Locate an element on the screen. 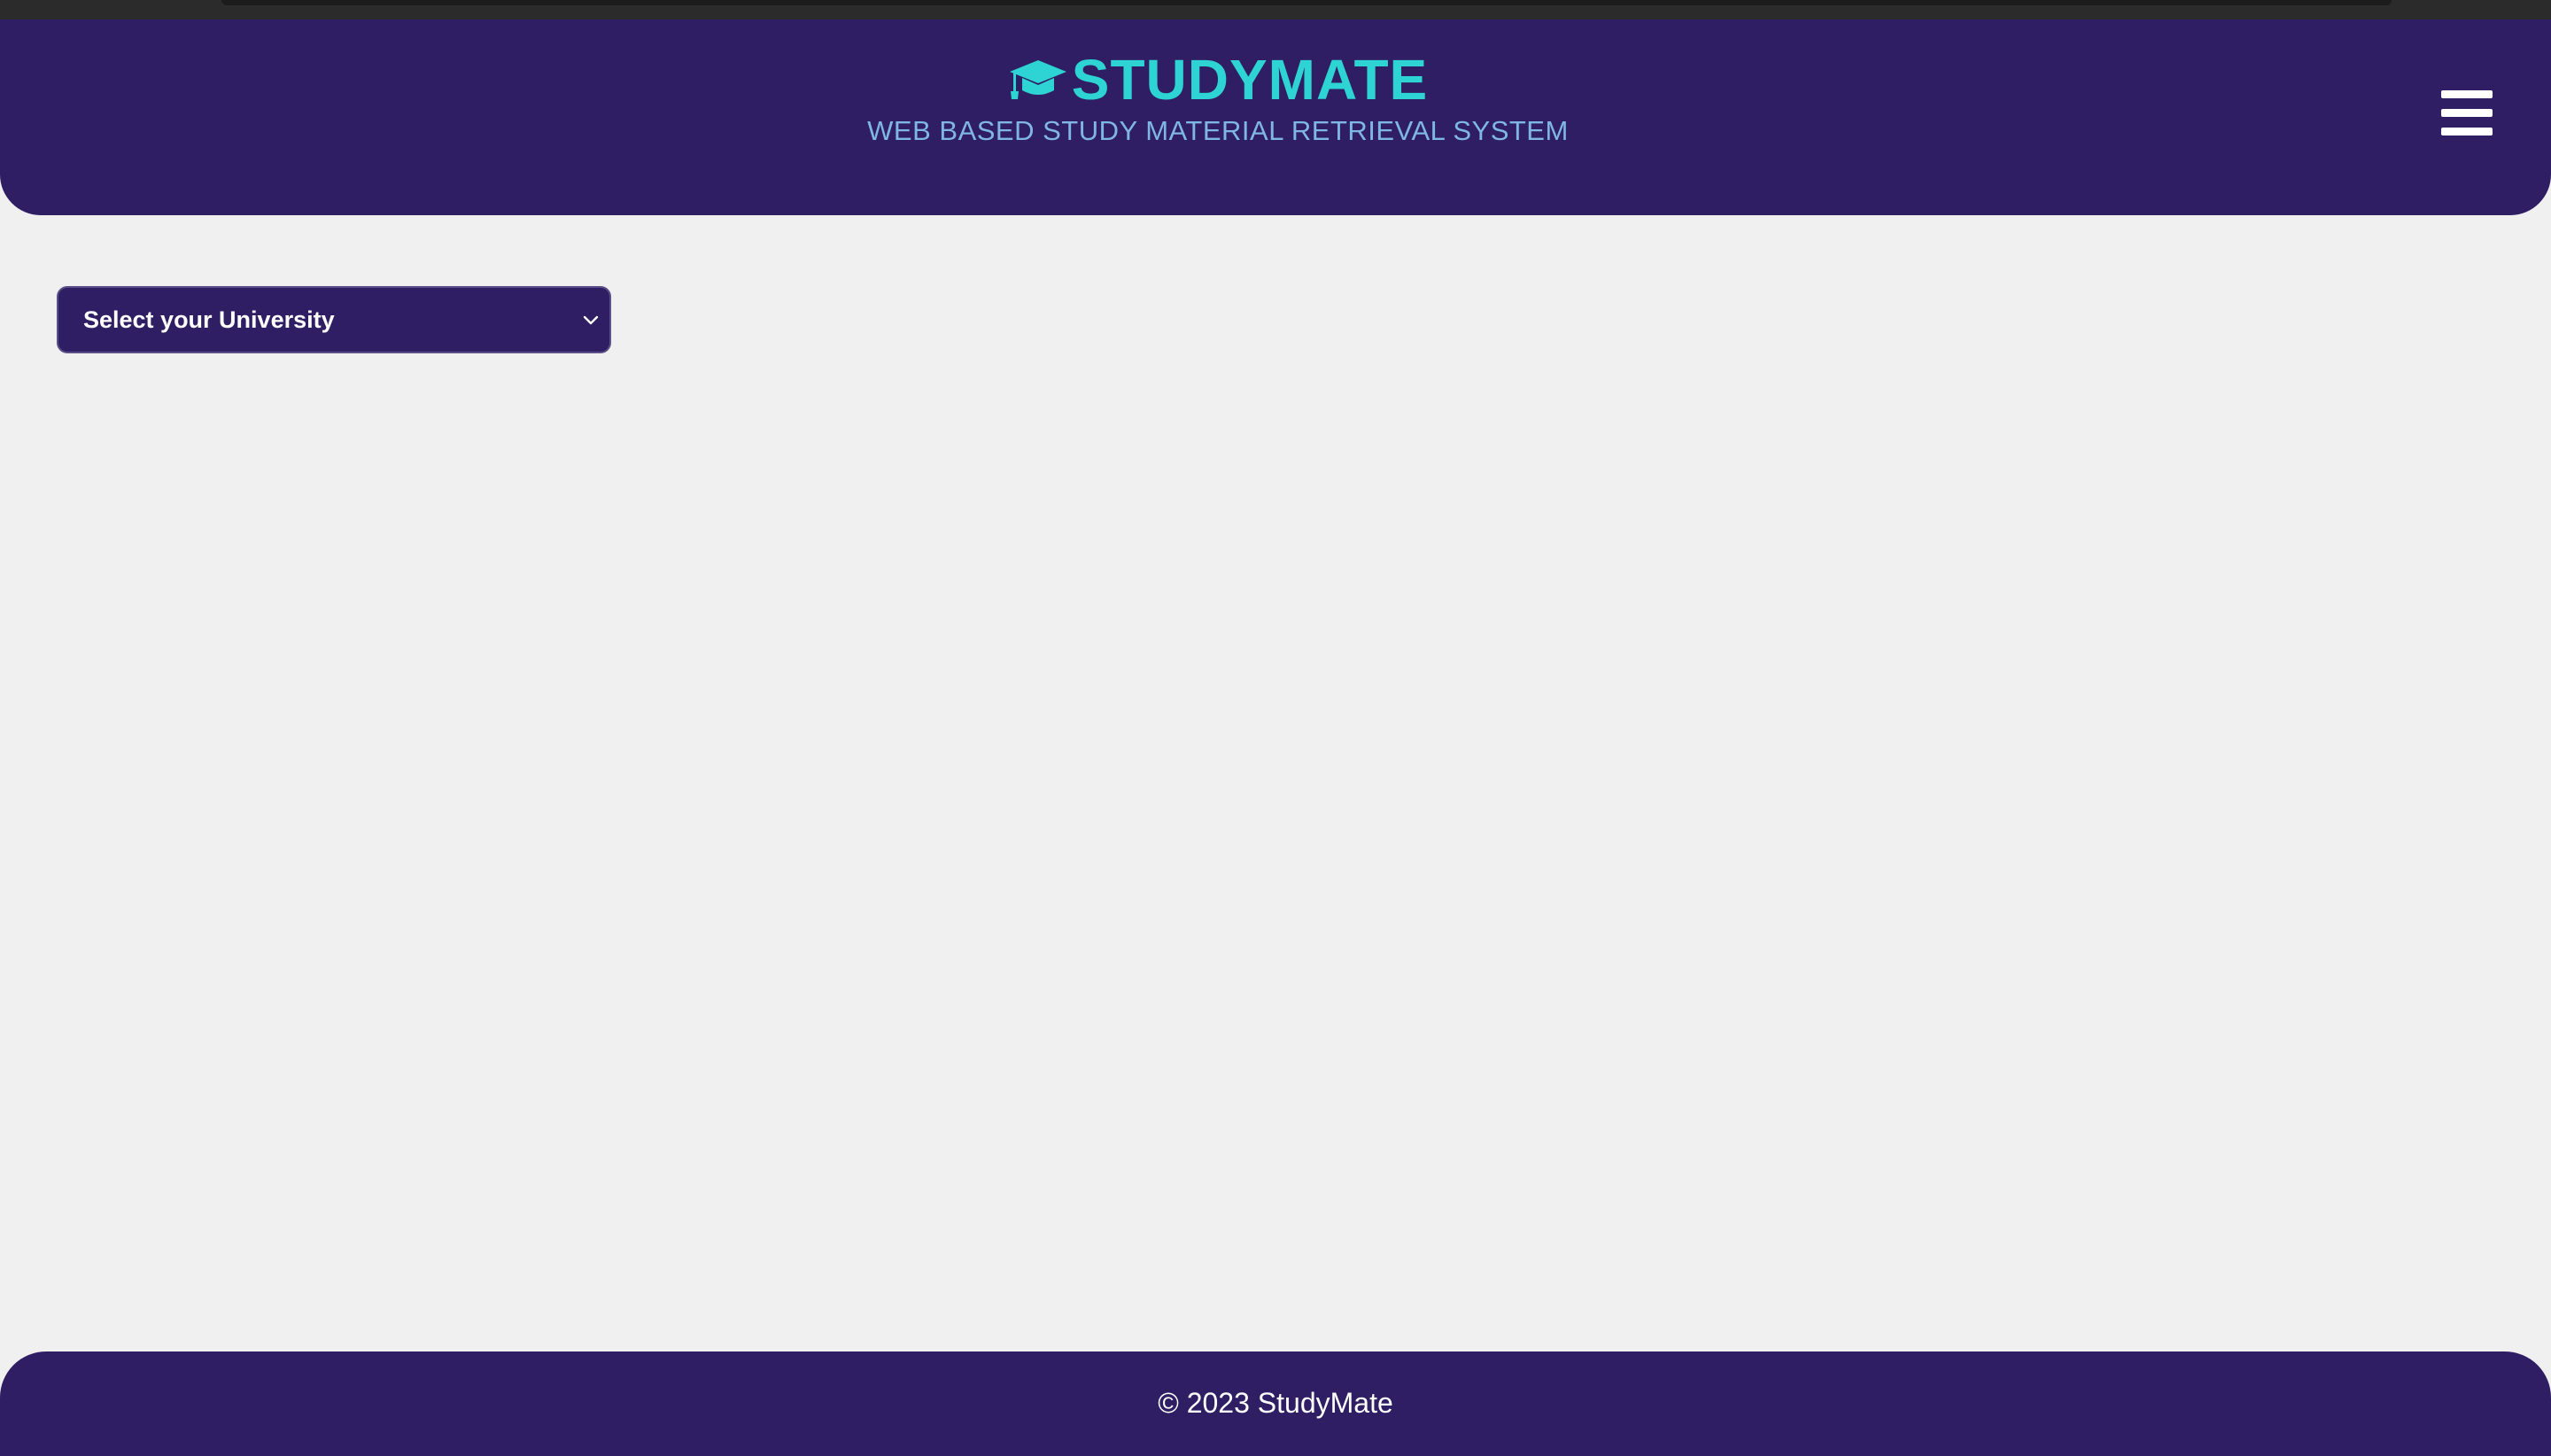 This screenshot has width=2551, height=1456. menu-bar-middle is located at coordinates (2467, 113).